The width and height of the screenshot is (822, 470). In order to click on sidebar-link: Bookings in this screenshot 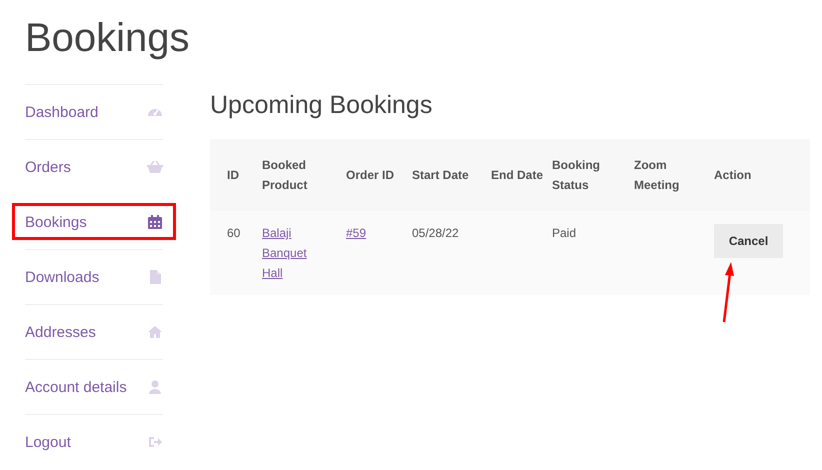, I will do `click(94, 221)`.